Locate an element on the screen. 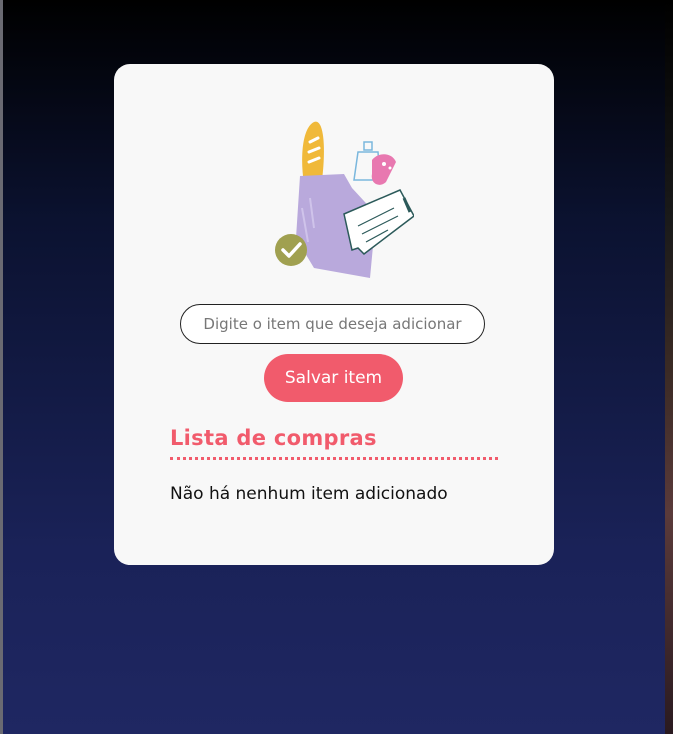  window-right-edge is located at coordinates (669, 367).